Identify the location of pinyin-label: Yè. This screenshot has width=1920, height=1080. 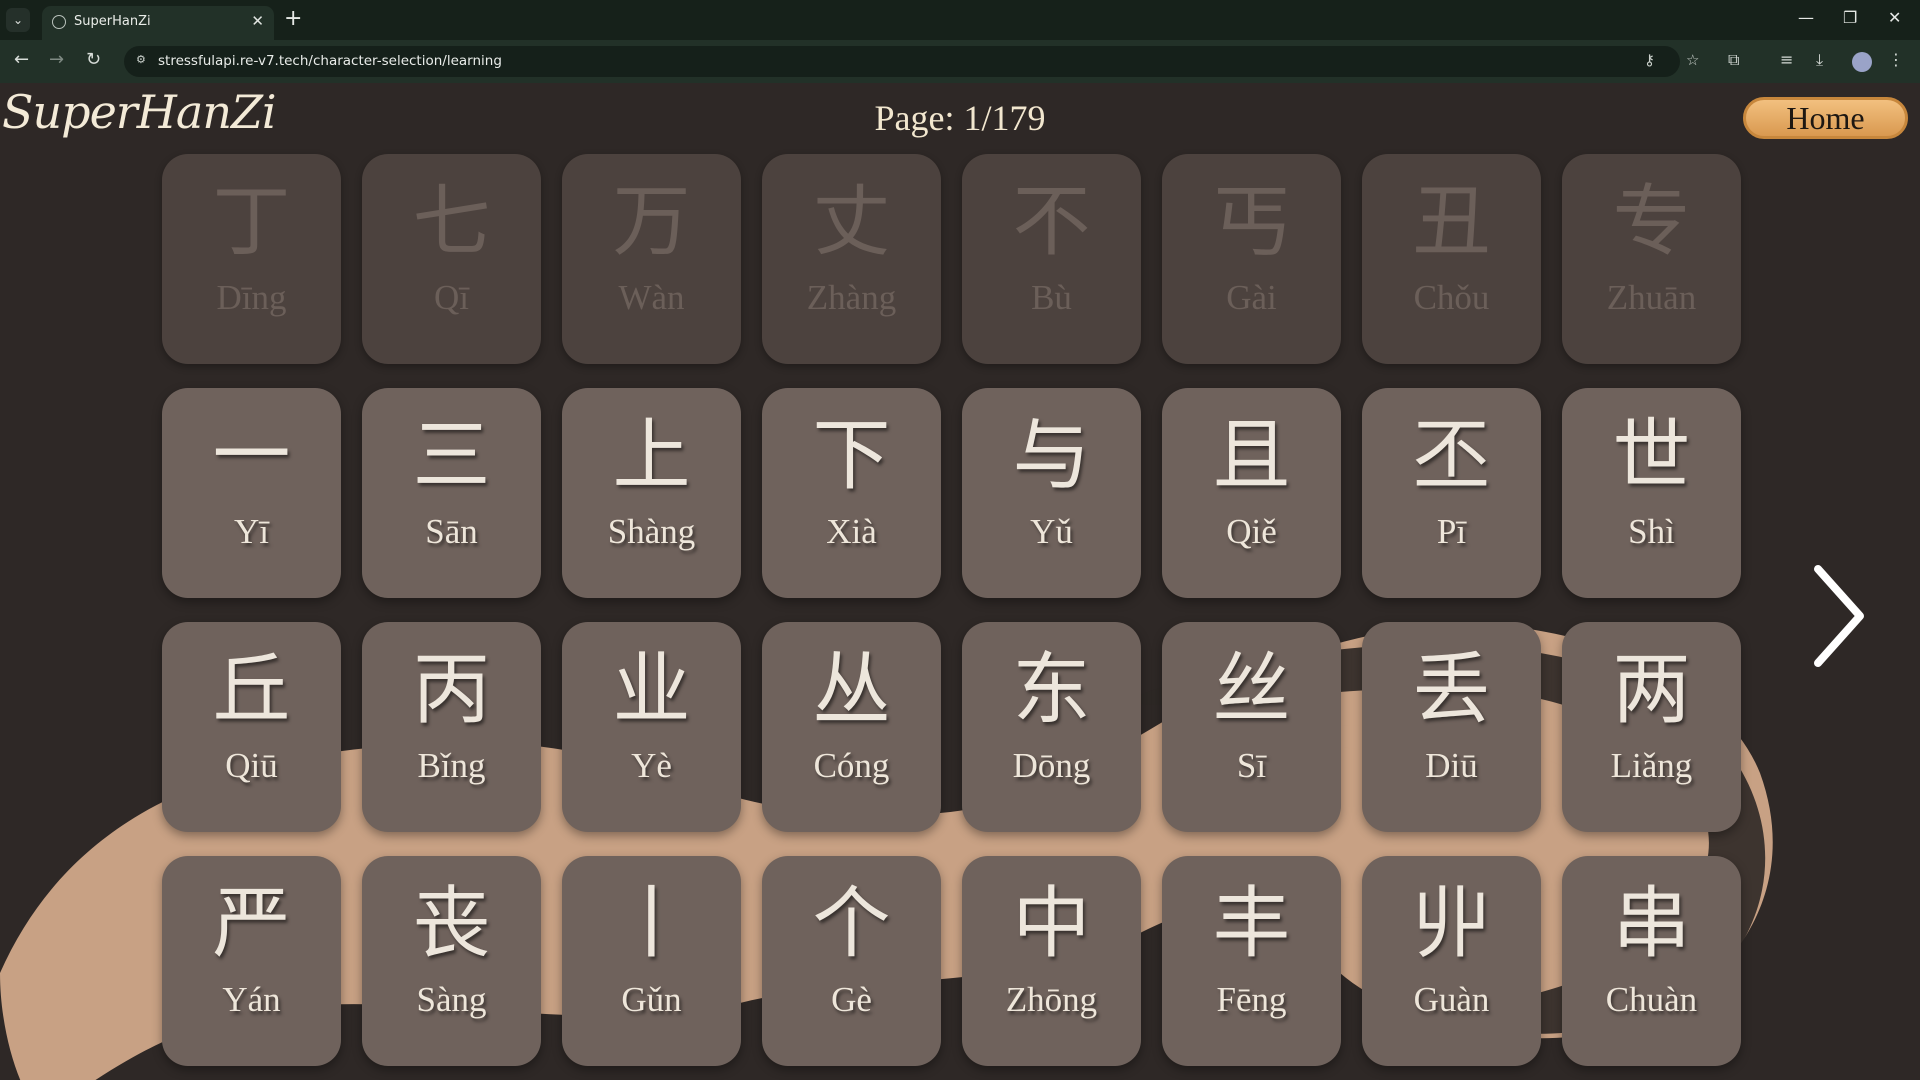
(651, 765).